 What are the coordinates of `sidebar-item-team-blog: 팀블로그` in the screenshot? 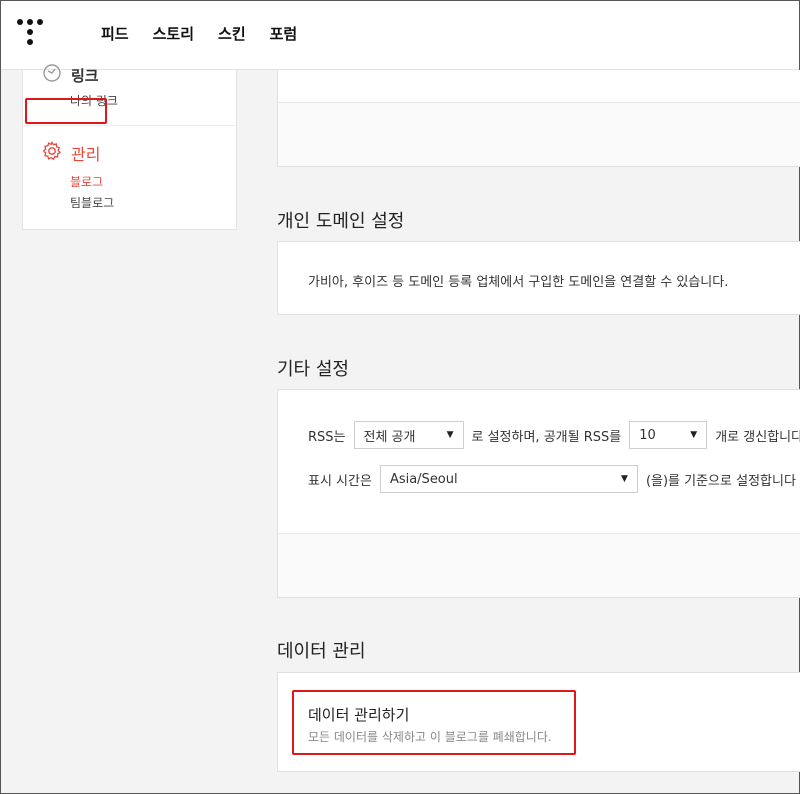 It's located at (92, 202).